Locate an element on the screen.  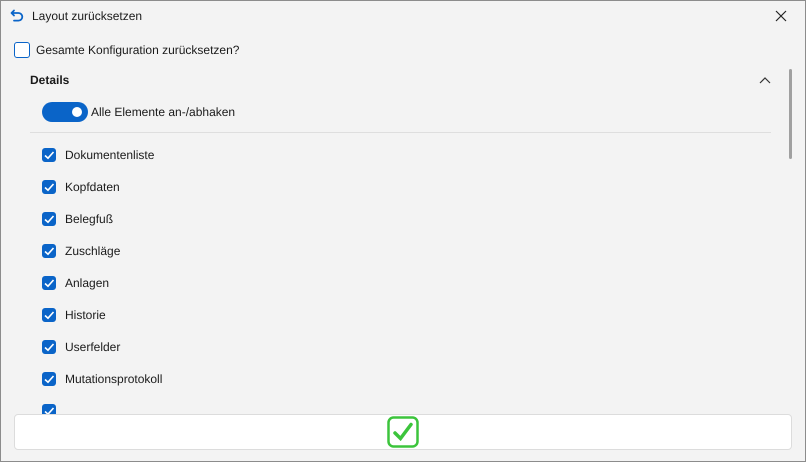
window-title: Layout zurücksetzen is located at coordinates (88, 16).